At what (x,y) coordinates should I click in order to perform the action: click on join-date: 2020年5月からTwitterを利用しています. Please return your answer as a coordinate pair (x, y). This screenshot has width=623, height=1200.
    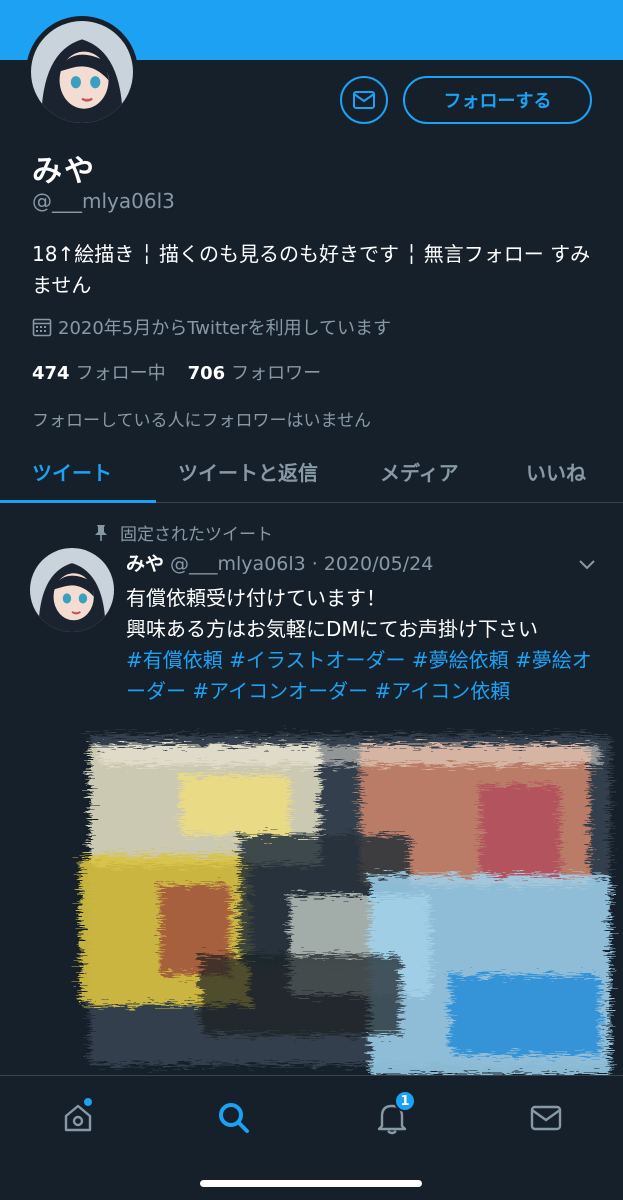
    Looking at the image, I should click on (211, 327).